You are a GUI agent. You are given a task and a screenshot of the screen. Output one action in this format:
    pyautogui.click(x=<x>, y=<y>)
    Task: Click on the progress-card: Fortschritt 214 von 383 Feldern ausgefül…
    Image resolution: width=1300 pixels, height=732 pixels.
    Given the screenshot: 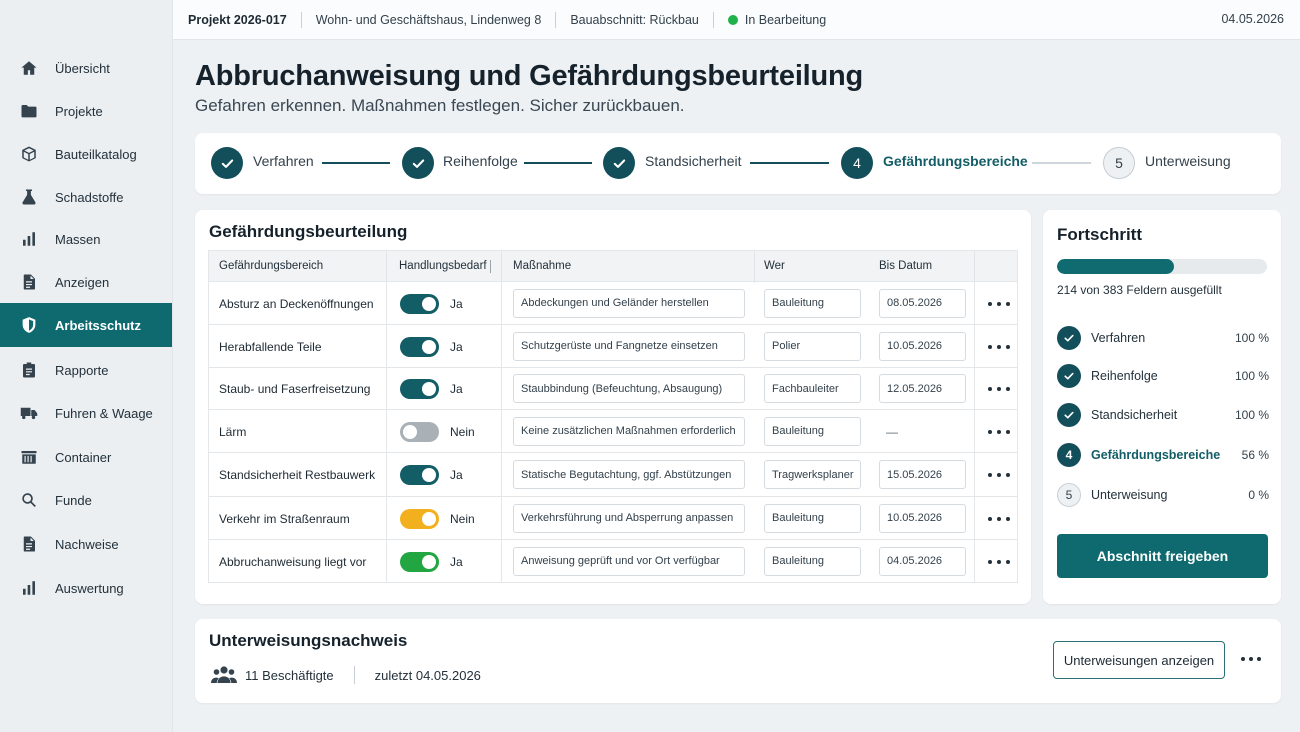 What is the action you would take?
    pyautogui.click(x=1162, y=407)
    